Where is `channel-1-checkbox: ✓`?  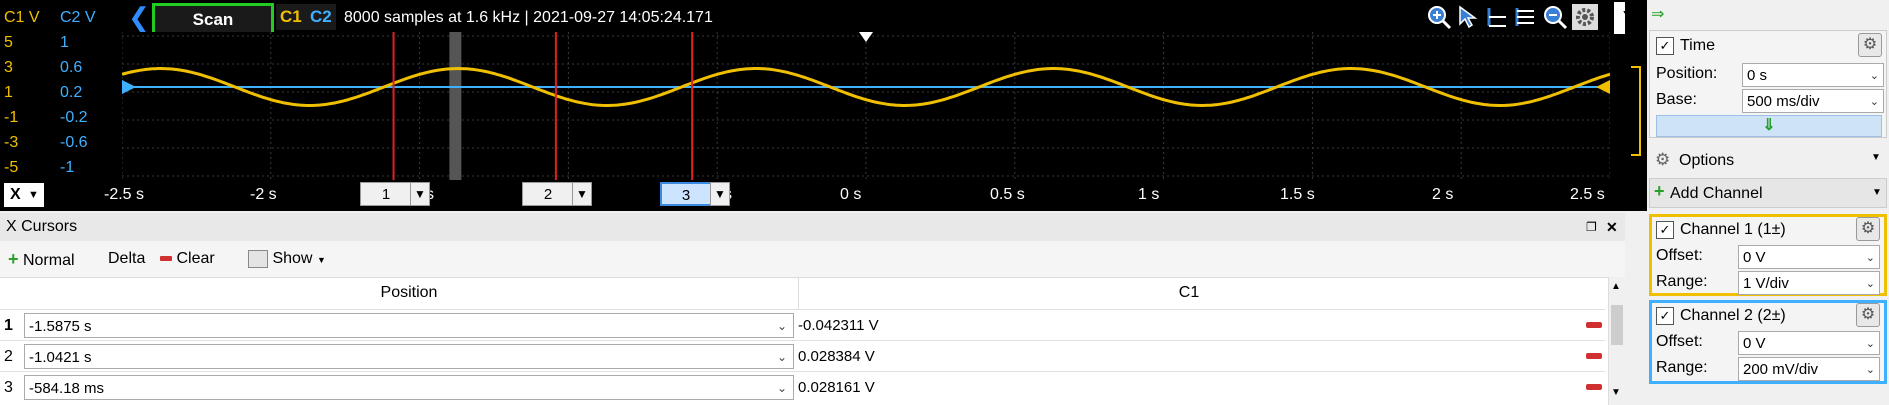
channel-1-checkbox: ✓ is located at coordinates (1665, 230).